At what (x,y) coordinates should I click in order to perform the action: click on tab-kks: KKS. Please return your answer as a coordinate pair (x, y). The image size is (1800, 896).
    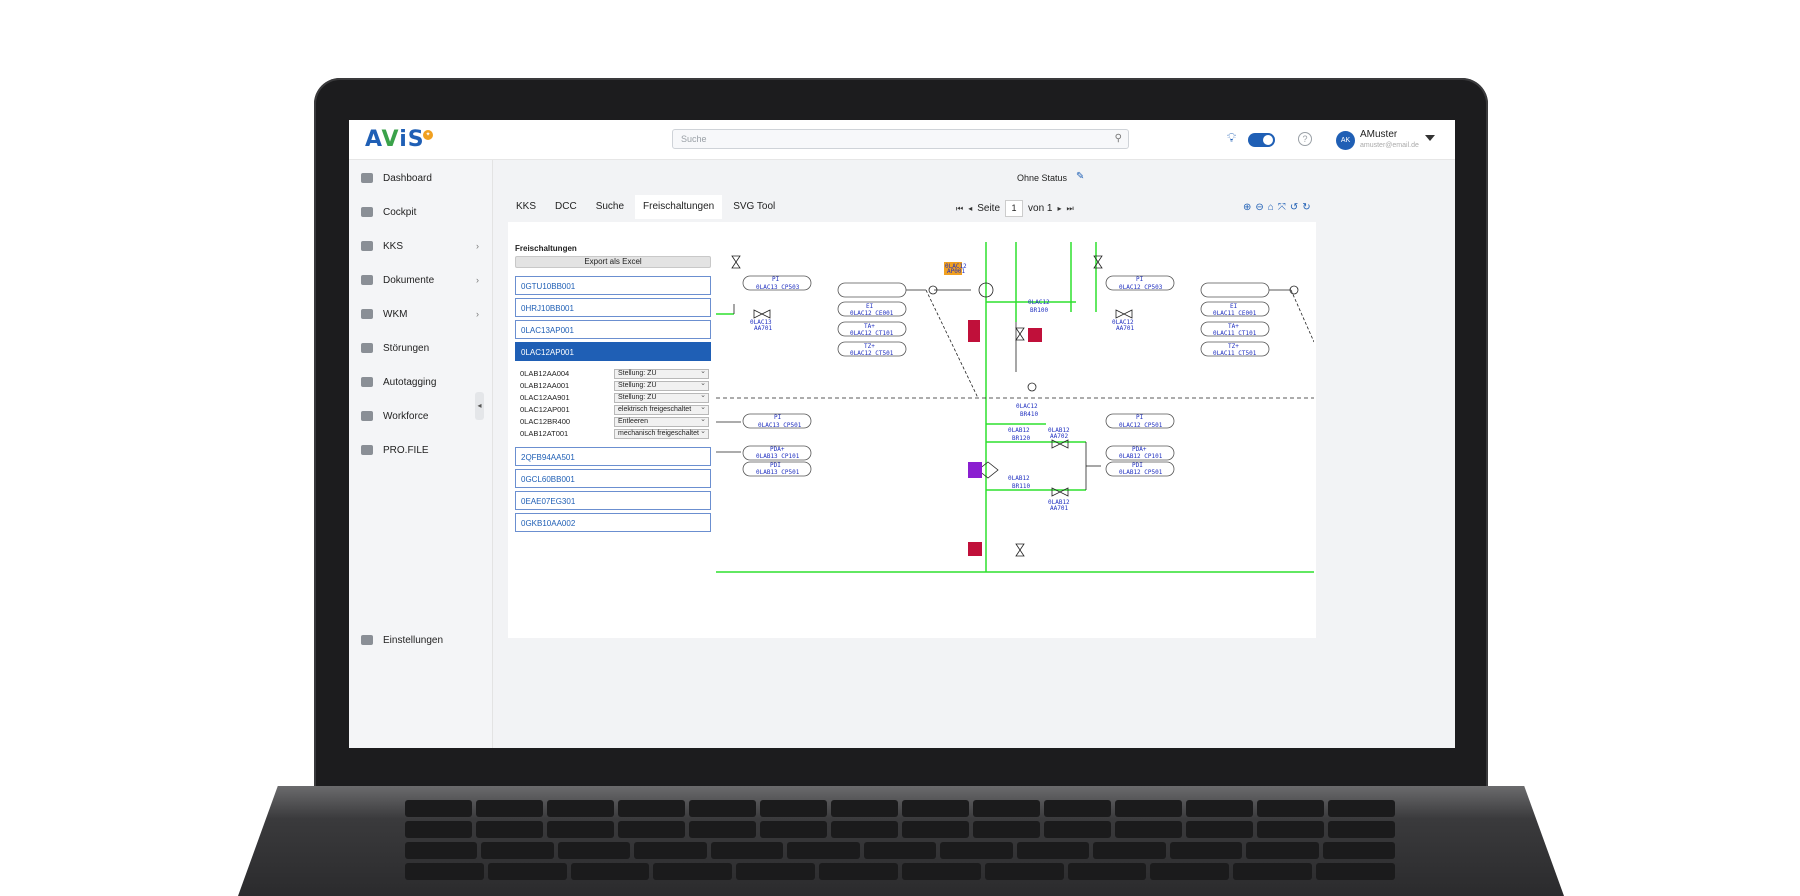
    Looking at the image, I should click on (526, 207).